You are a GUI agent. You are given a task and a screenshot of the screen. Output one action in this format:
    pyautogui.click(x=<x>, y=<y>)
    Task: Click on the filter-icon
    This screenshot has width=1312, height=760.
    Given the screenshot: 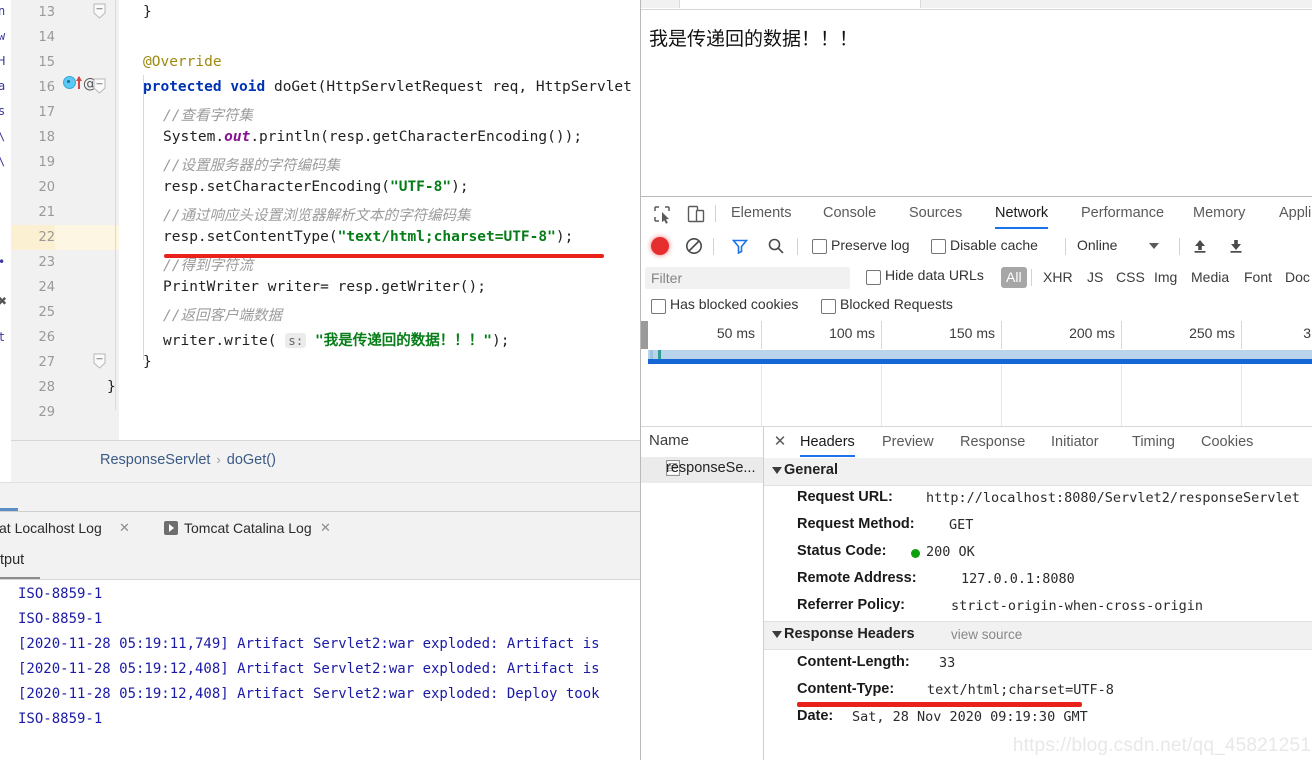 What is the action you would take?
    pyautogui.click(x=740, y=246)
    